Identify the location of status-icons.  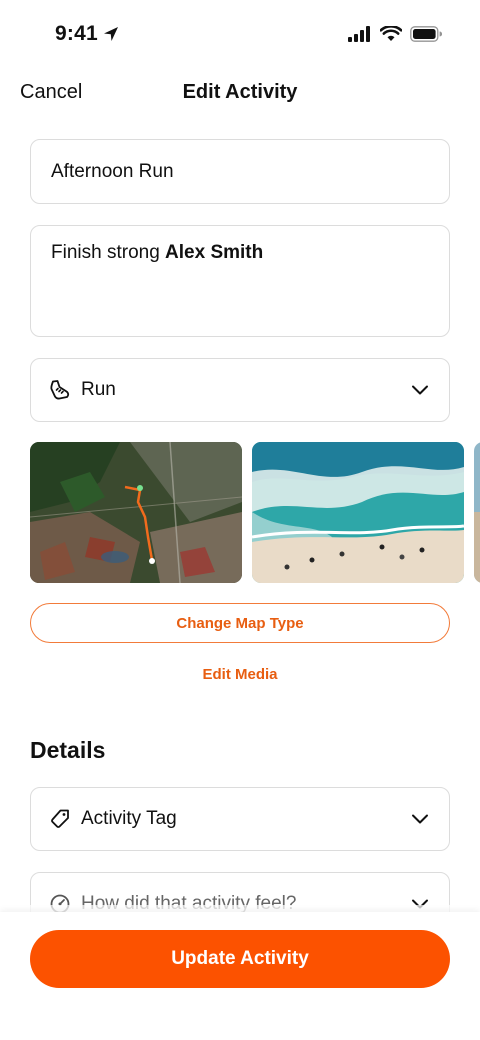
(395, 34).